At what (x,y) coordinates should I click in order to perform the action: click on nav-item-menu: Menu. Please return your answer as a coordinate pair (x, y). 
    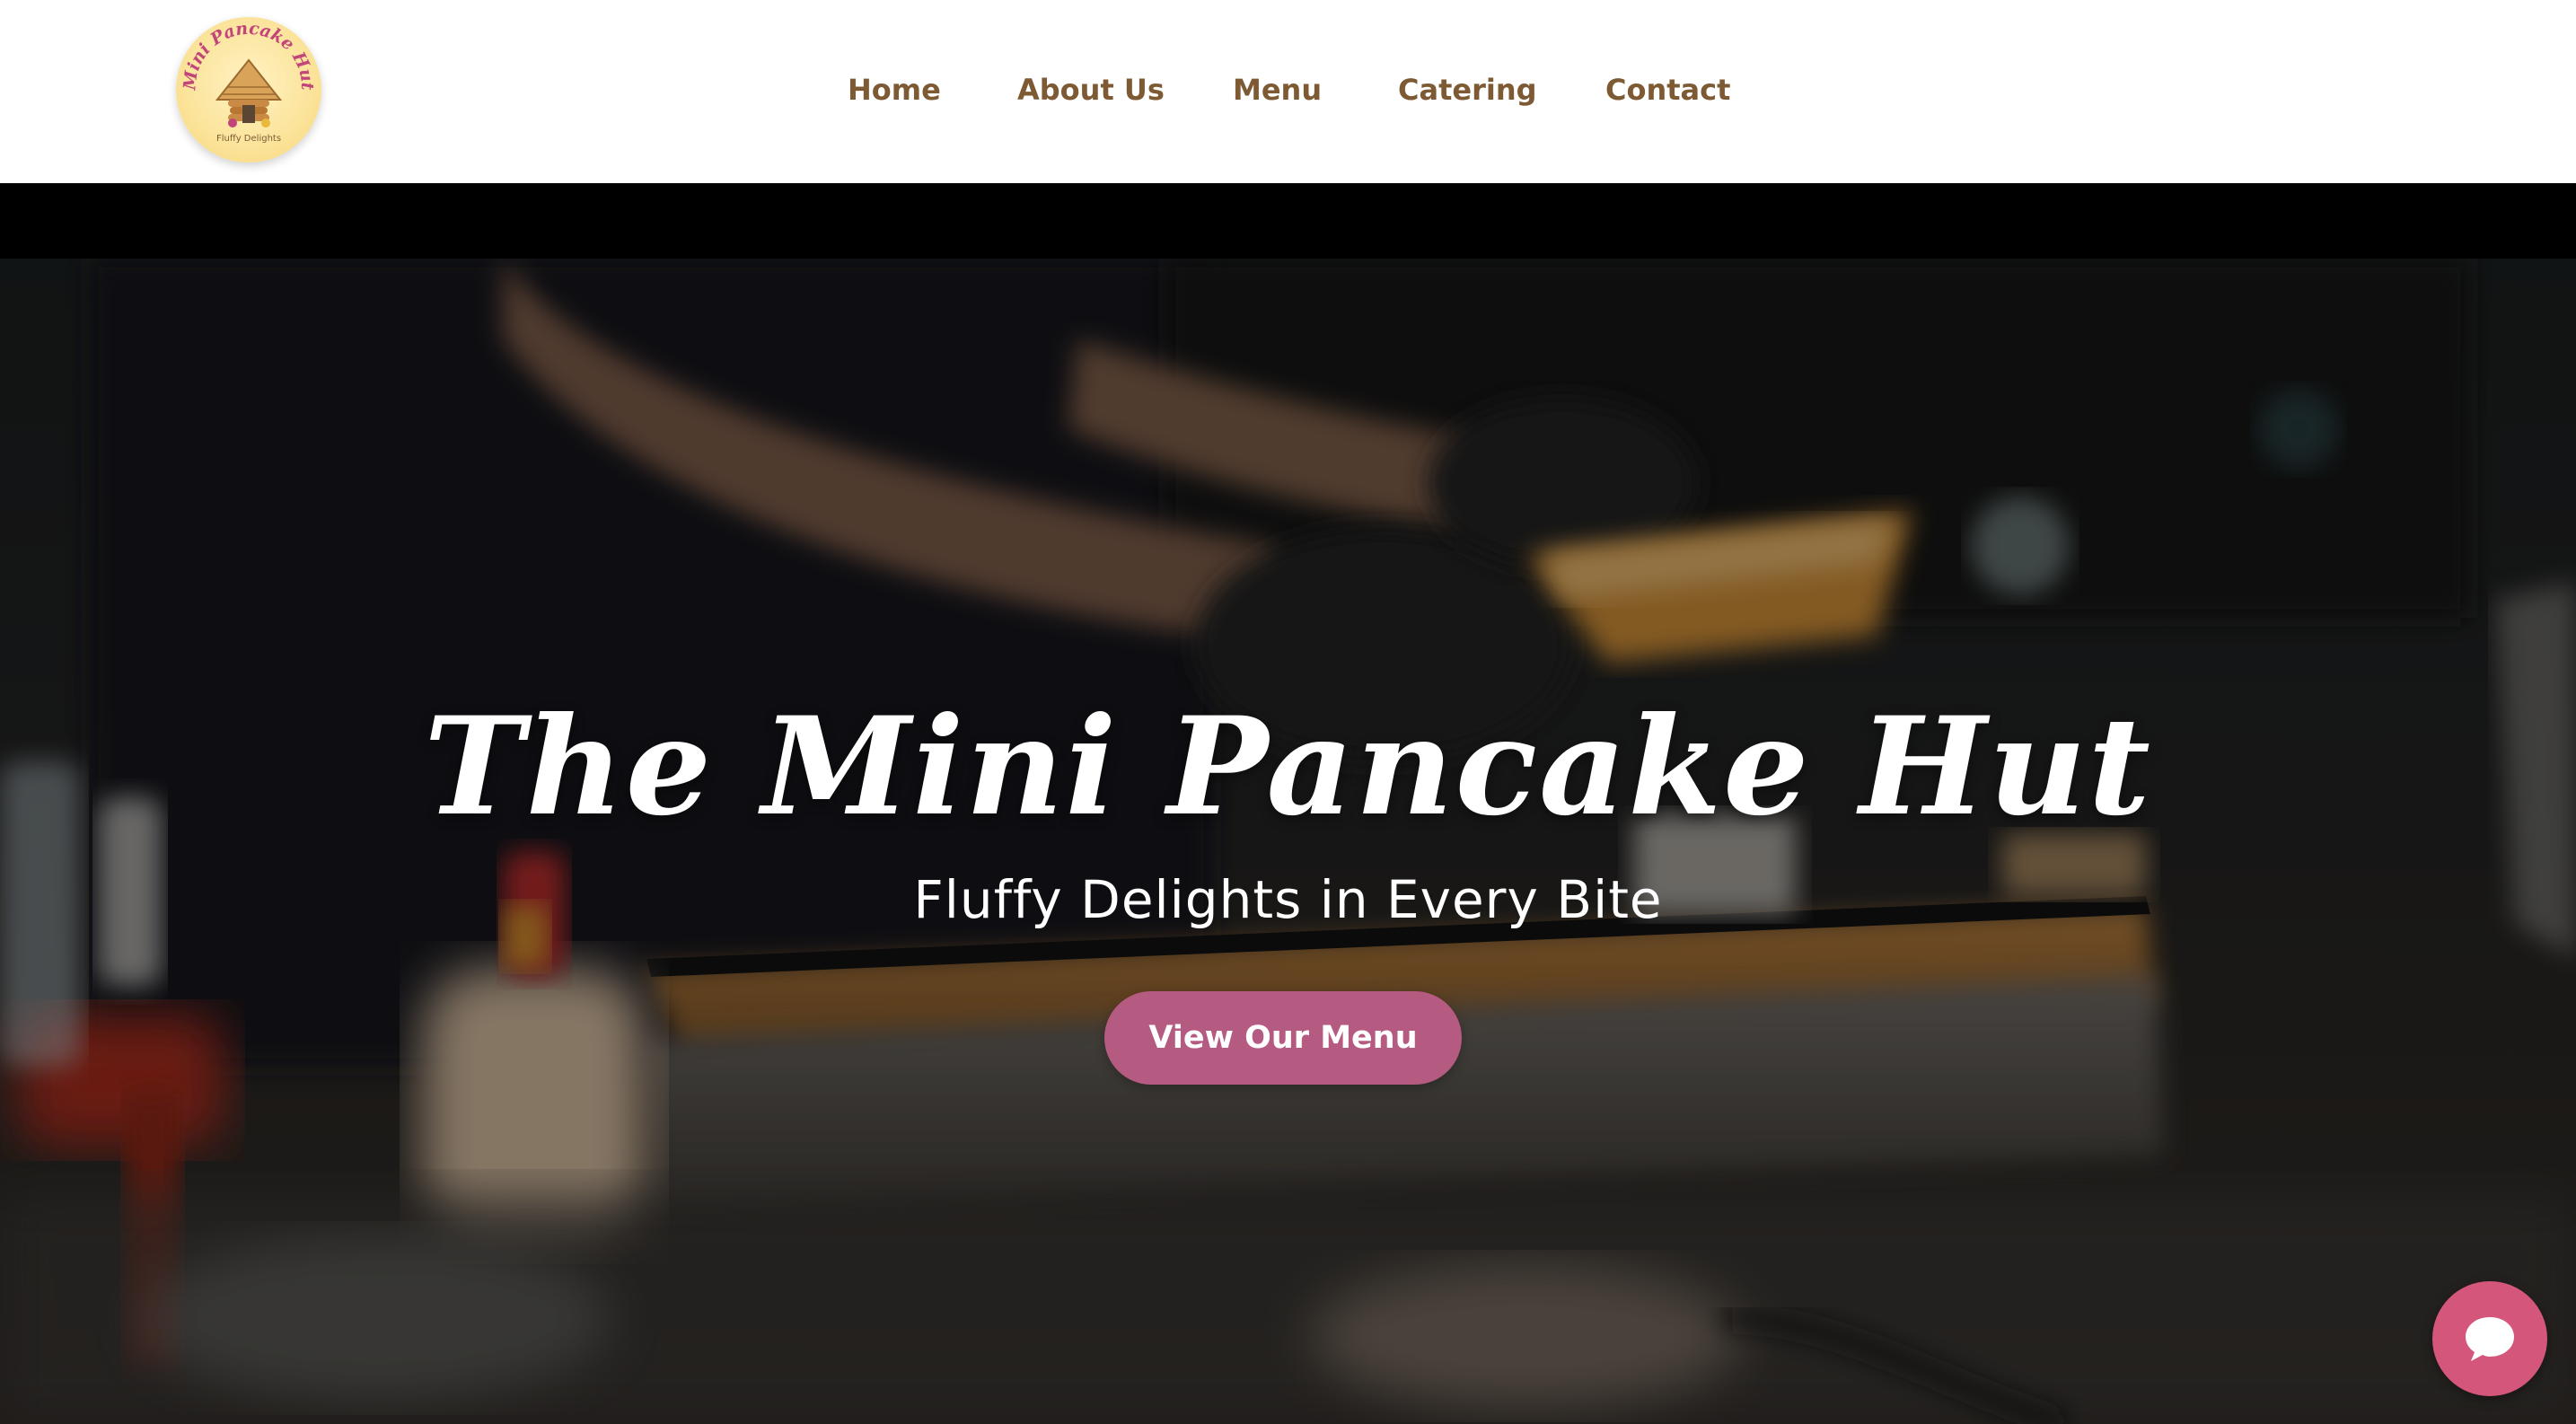
    Looking at the image, I should click on (1277, 90).